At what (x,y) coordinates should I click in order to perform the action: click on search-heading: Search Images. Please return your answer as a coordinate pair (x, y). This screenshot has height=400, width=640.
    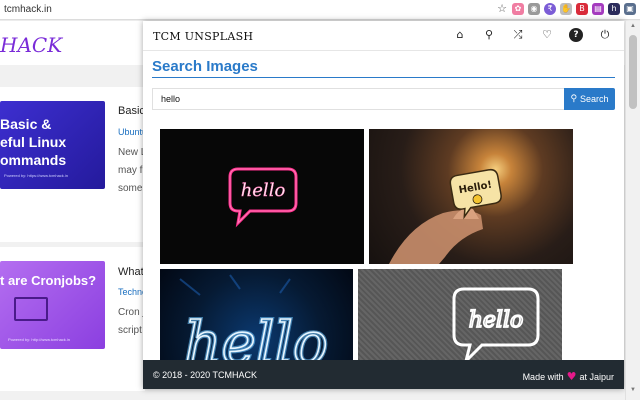
    Looking at the image, I should click on (205, 66).